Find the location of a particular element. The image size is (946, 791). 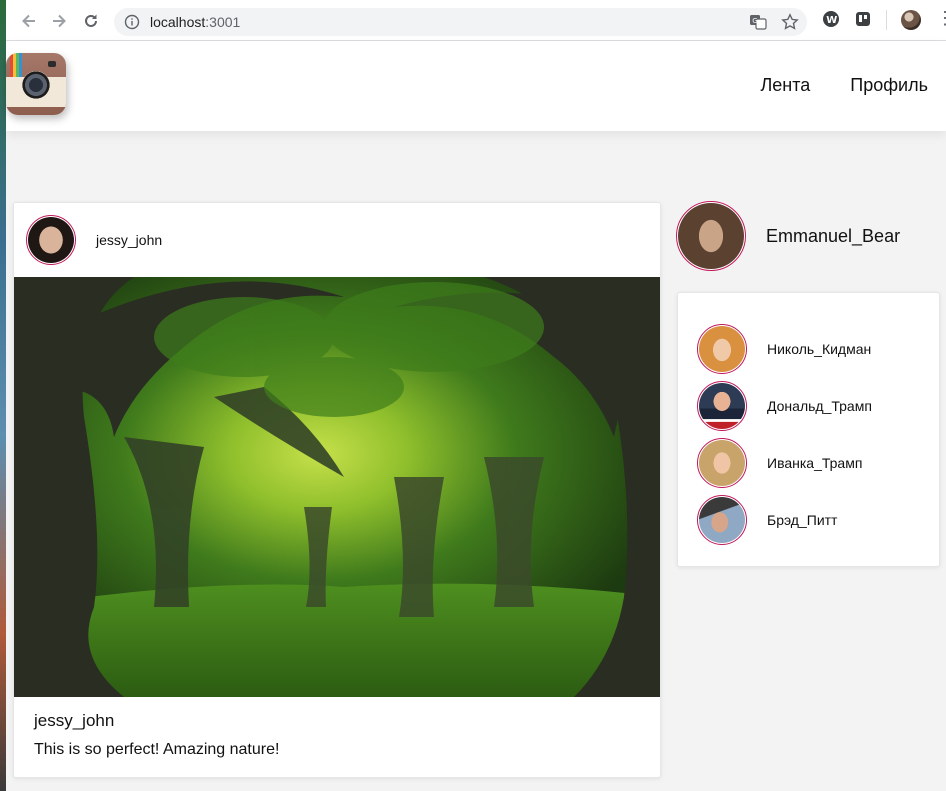

browser-toolbar: localhost:3001 G W ⋮ is located at coordinates (476, 20).